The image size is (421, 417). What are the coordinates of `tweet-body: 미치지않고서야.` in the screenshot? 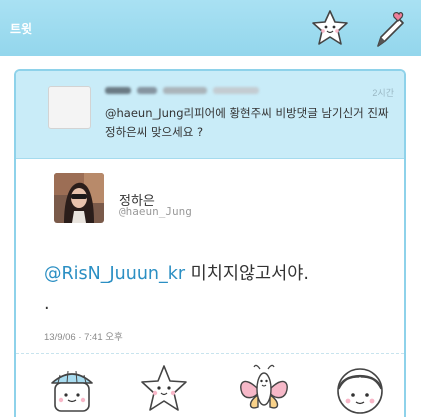 It's located at (247, 274).